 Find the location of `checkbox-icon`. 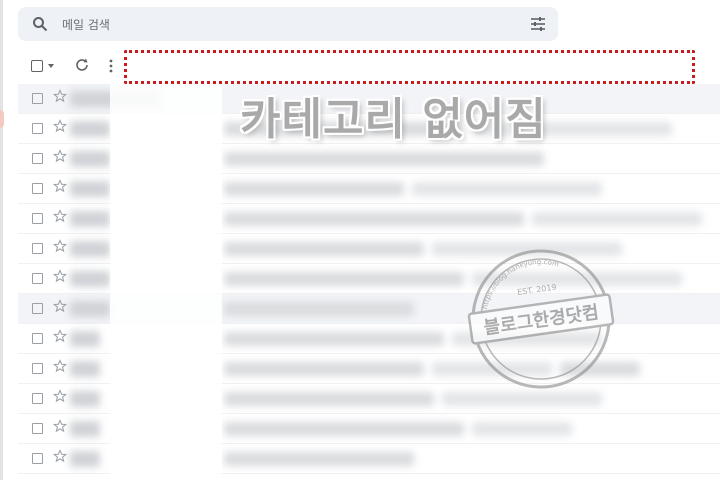

checkbox-icon is located at coordinates (37, 66).